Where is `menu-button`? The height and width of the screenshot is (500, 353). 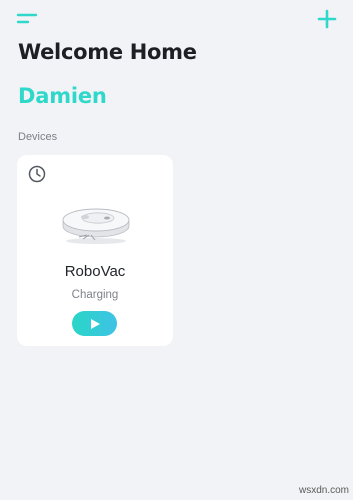
menu-button is located at coordinates (27, 19).